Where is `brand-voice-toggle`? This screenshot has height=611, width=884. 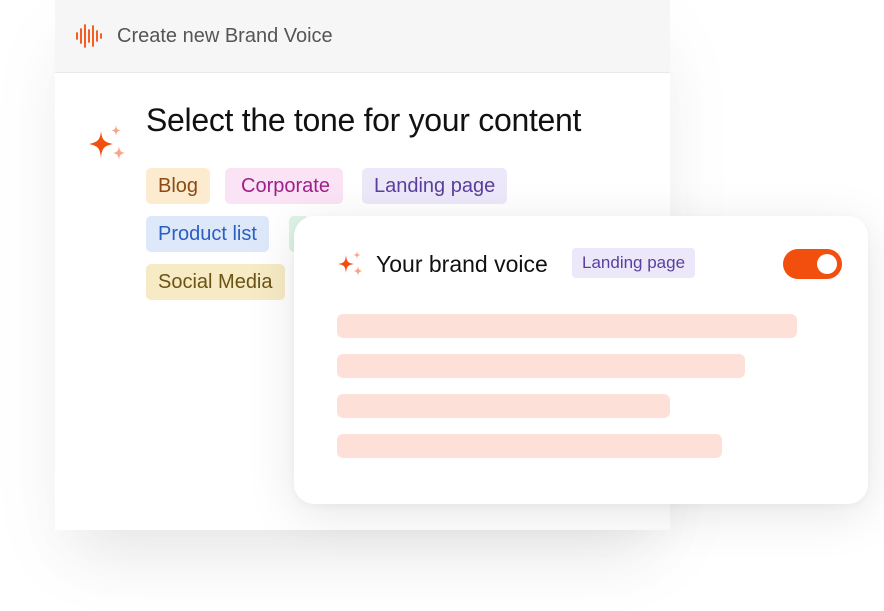
brand-voice-toggle is located at coordinates (812, 264).